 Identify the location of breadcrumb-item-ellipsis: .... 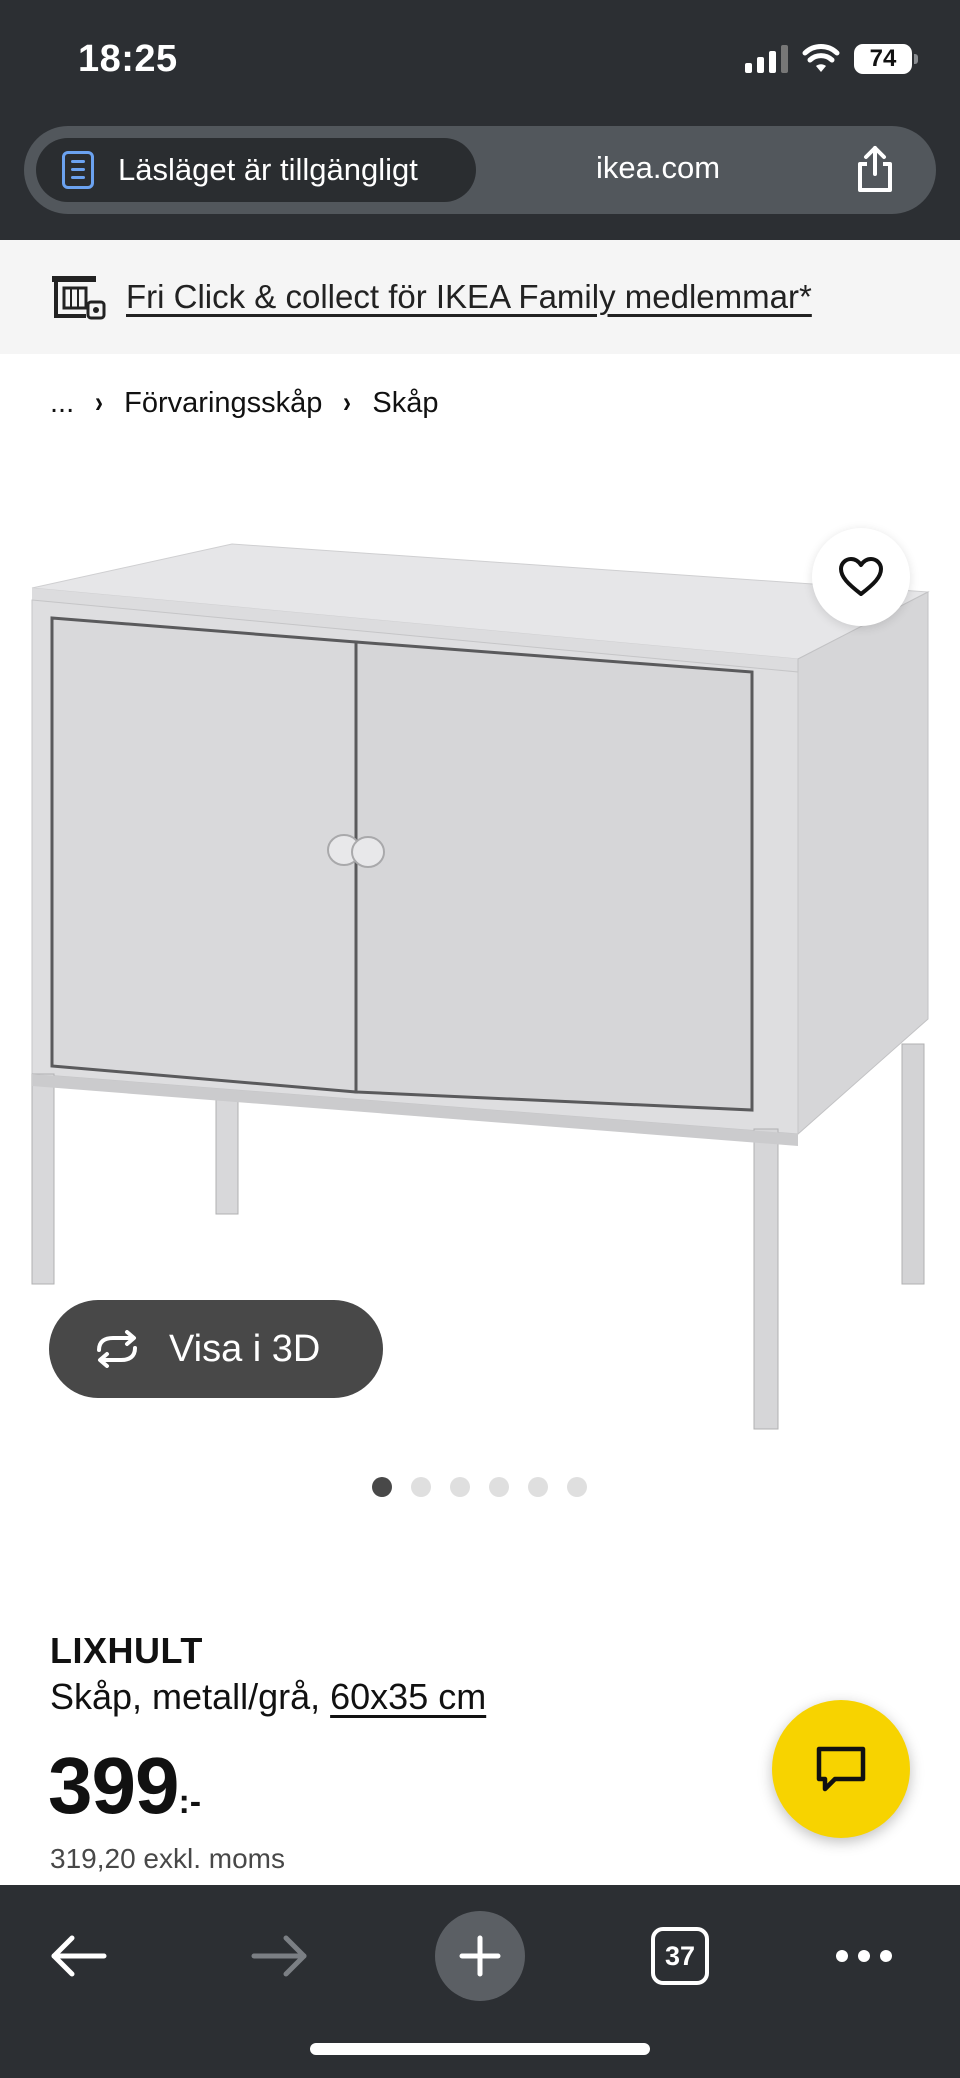
(62, 403).